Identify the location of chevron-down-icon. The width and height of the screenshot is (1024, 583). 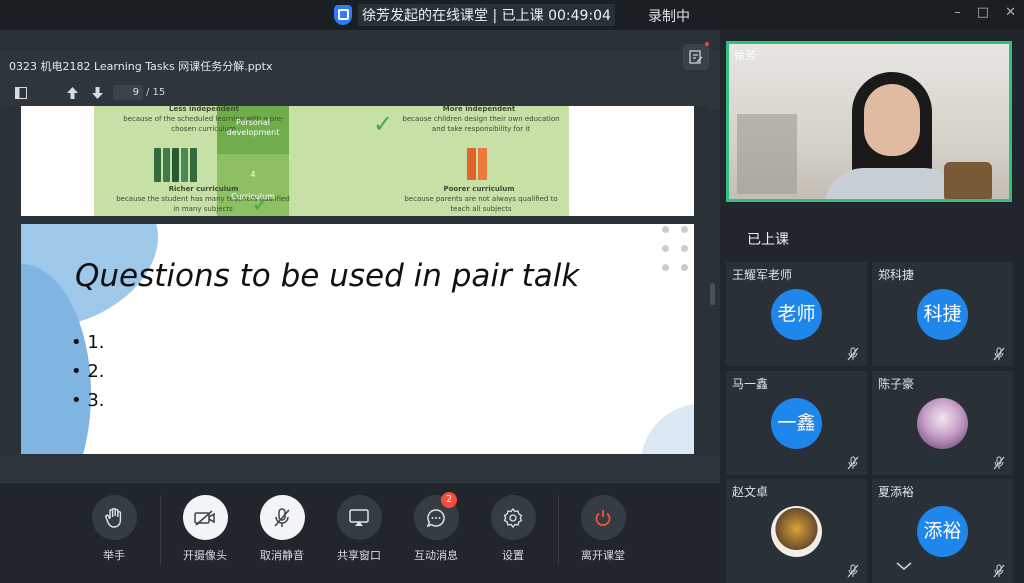
(904, 566).